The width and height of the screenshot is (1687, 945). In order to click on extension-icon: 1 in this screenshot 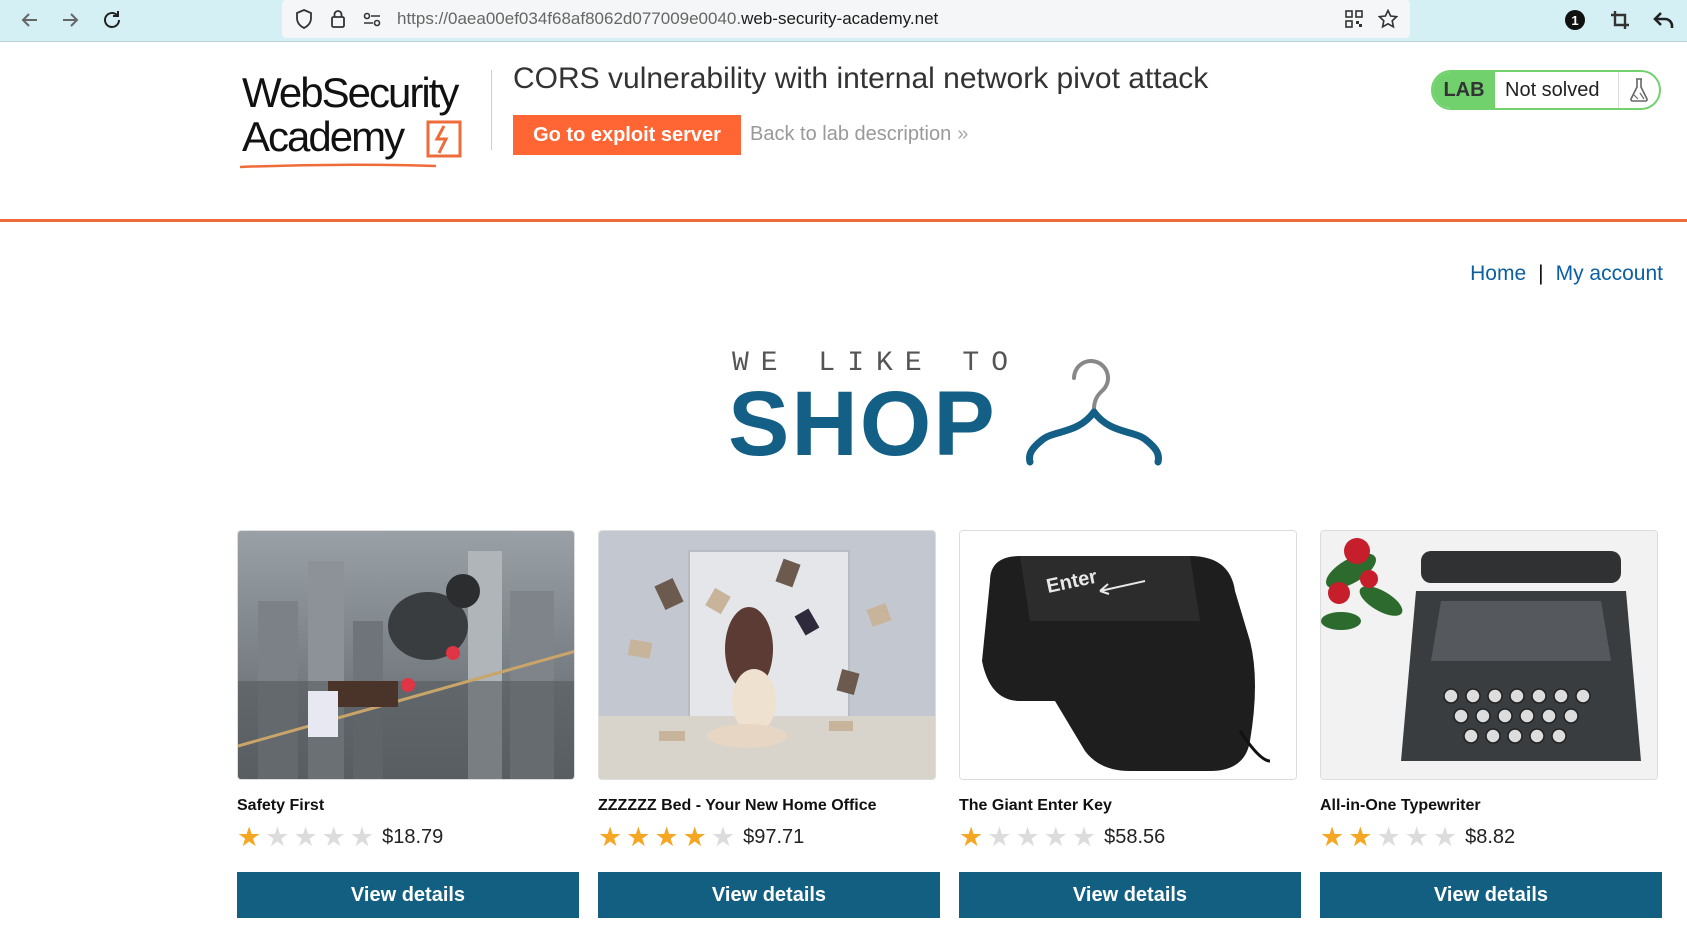, I will do `click(1575, 20)`.